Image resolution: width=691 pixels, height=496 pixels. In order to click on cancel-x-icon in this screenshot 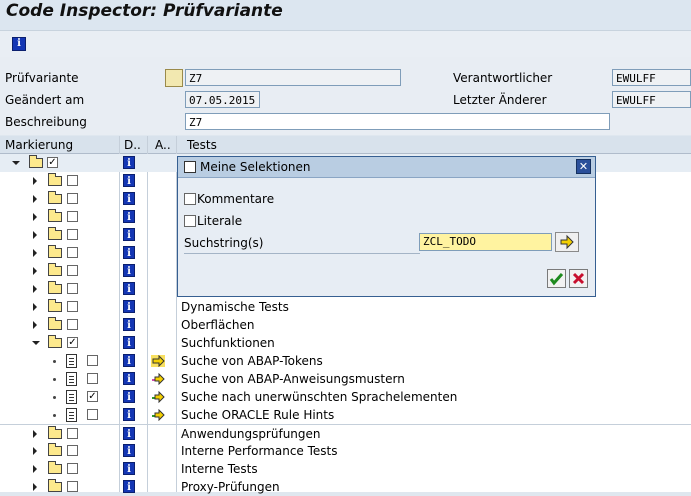, I will do `click(578, 278)`.